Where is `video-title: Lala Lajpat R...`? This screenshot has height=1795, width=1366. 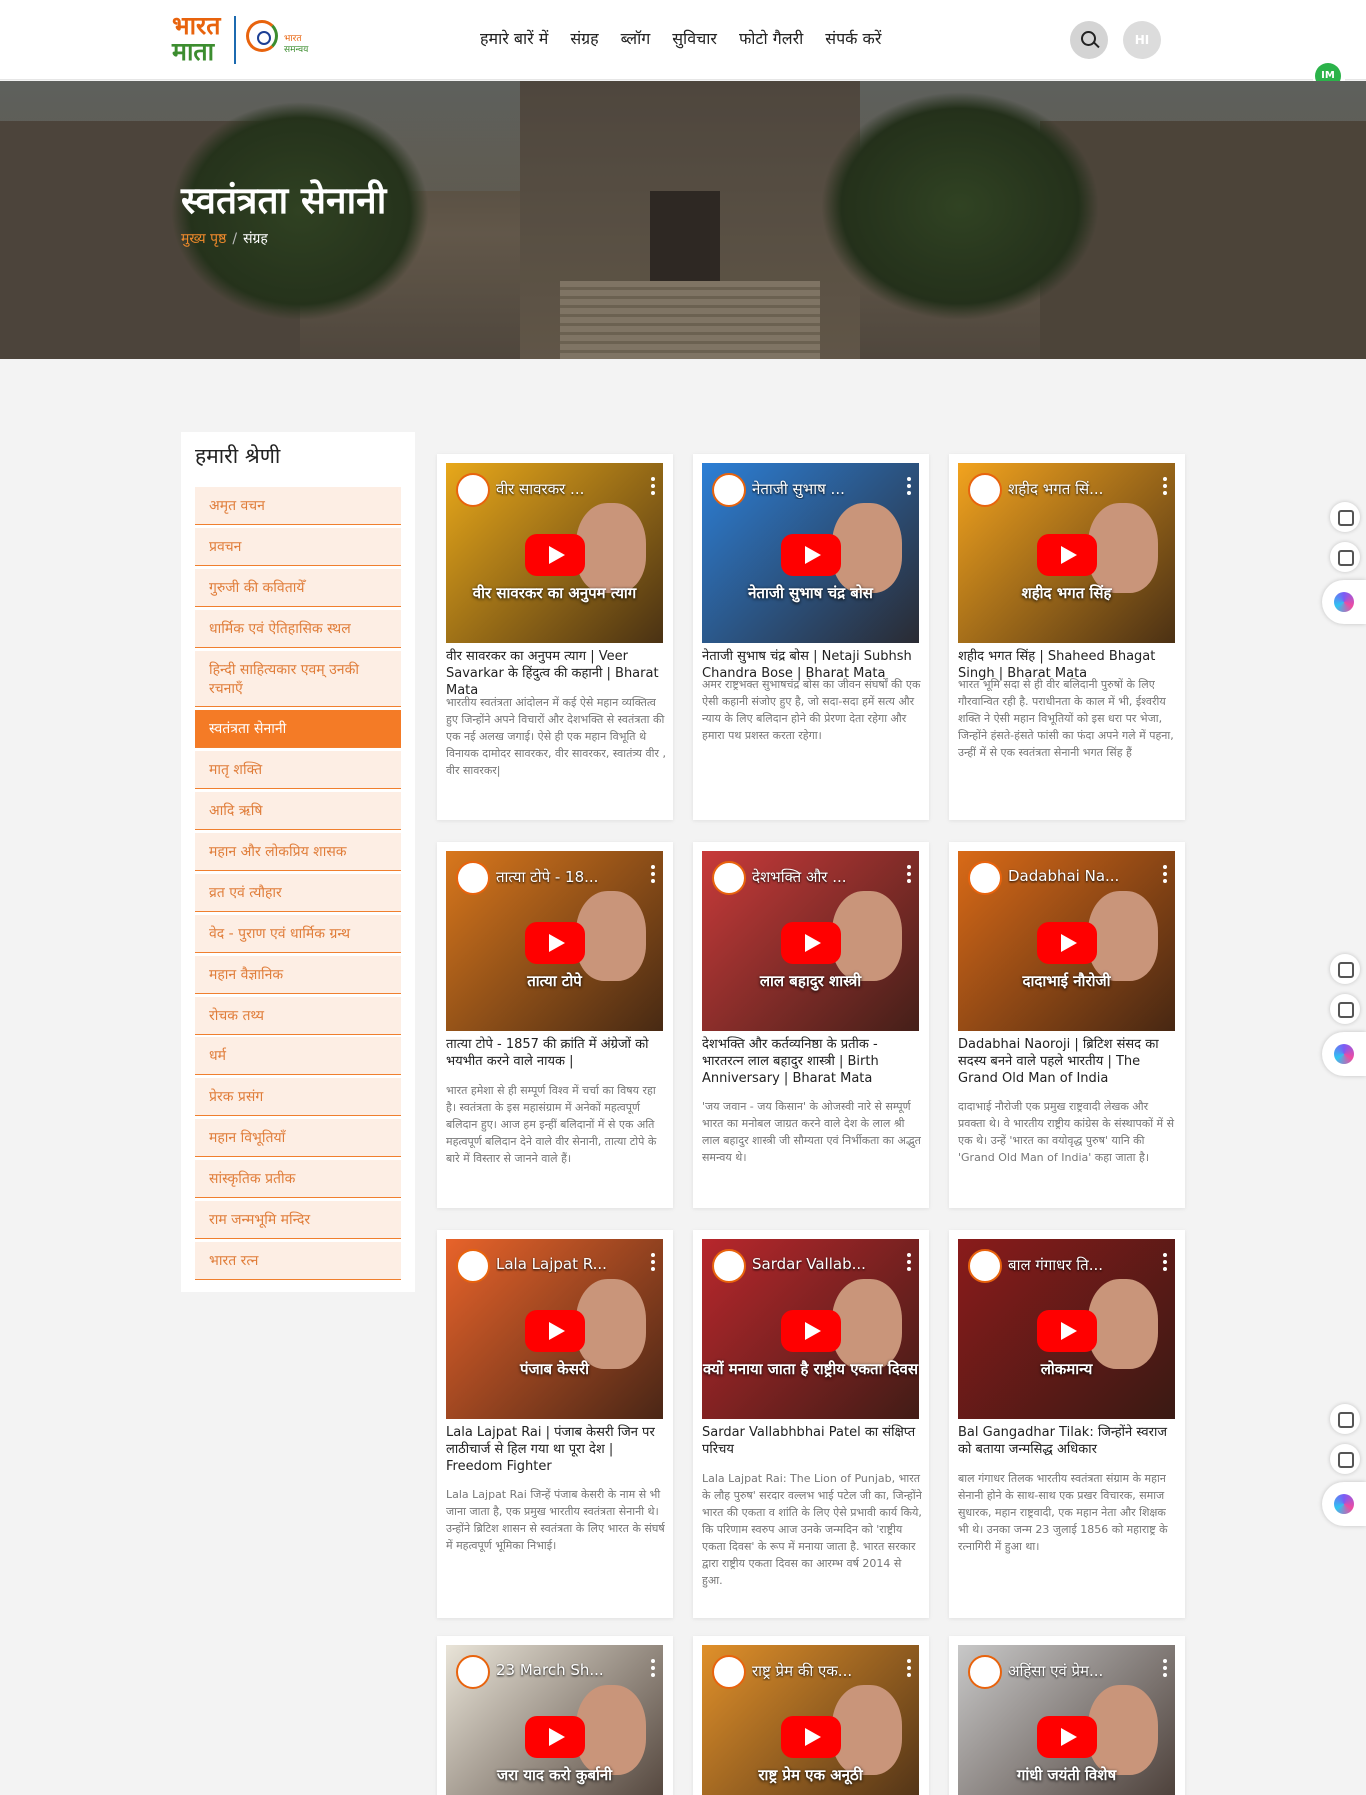 video-title: Lala Lajpat R... is located at coordinates (566, 1264).